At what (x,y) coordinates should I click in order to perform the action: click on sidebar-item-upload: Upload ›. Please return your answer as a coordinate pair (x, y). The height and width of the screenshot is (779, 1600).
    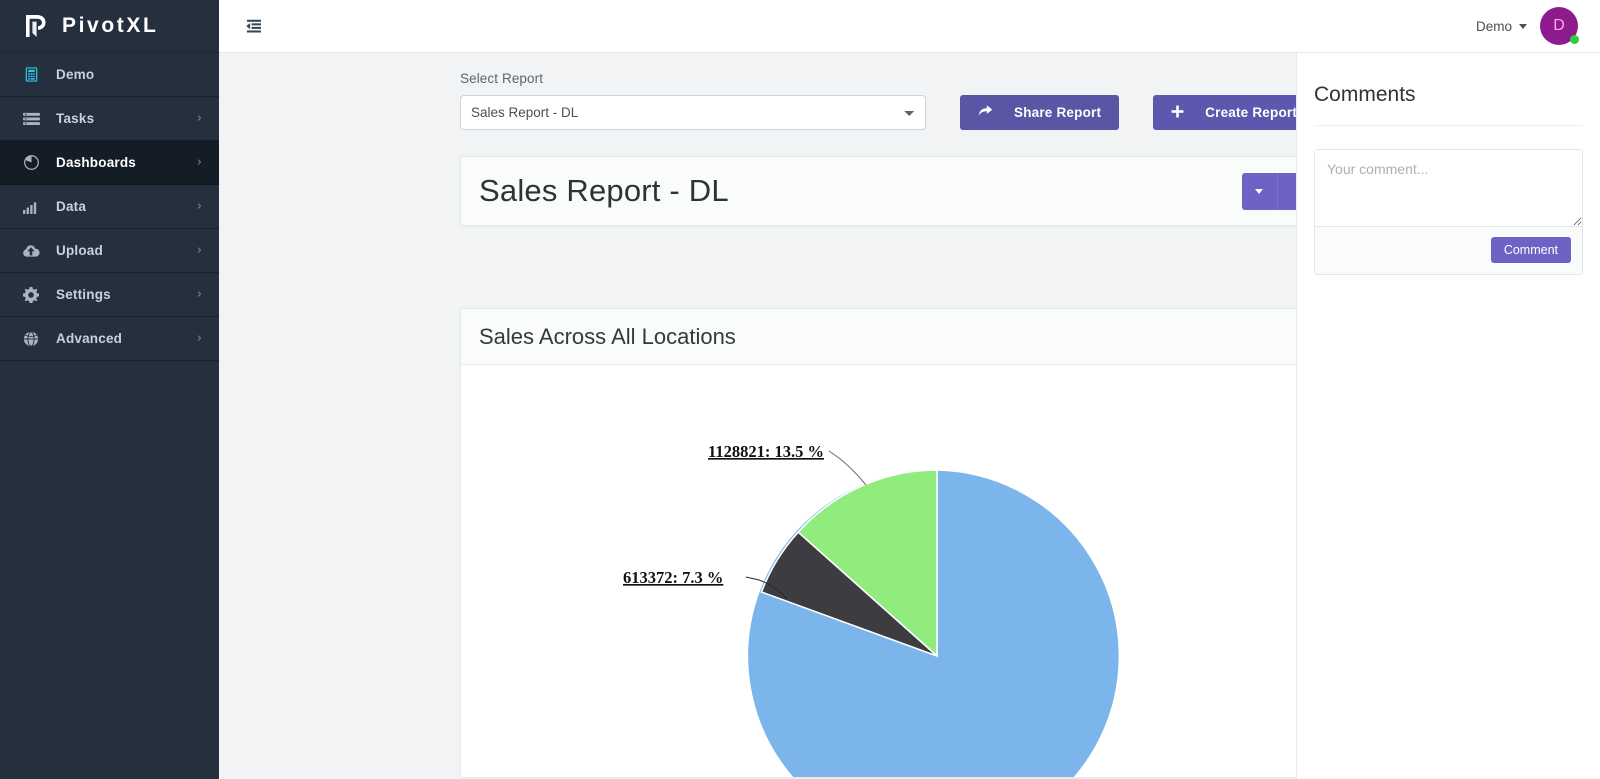
    Looking at the image, I should click on (109, 251).